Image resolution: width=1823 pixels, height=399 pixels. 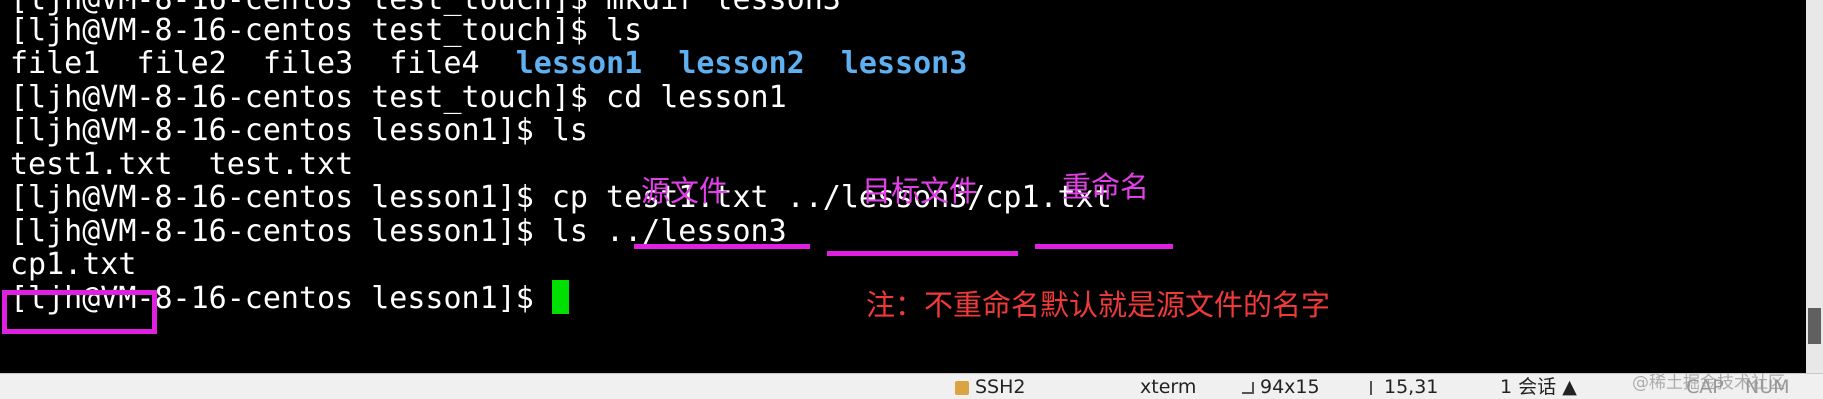 I want to click on file-name: file3, so click(x=308, y=63).